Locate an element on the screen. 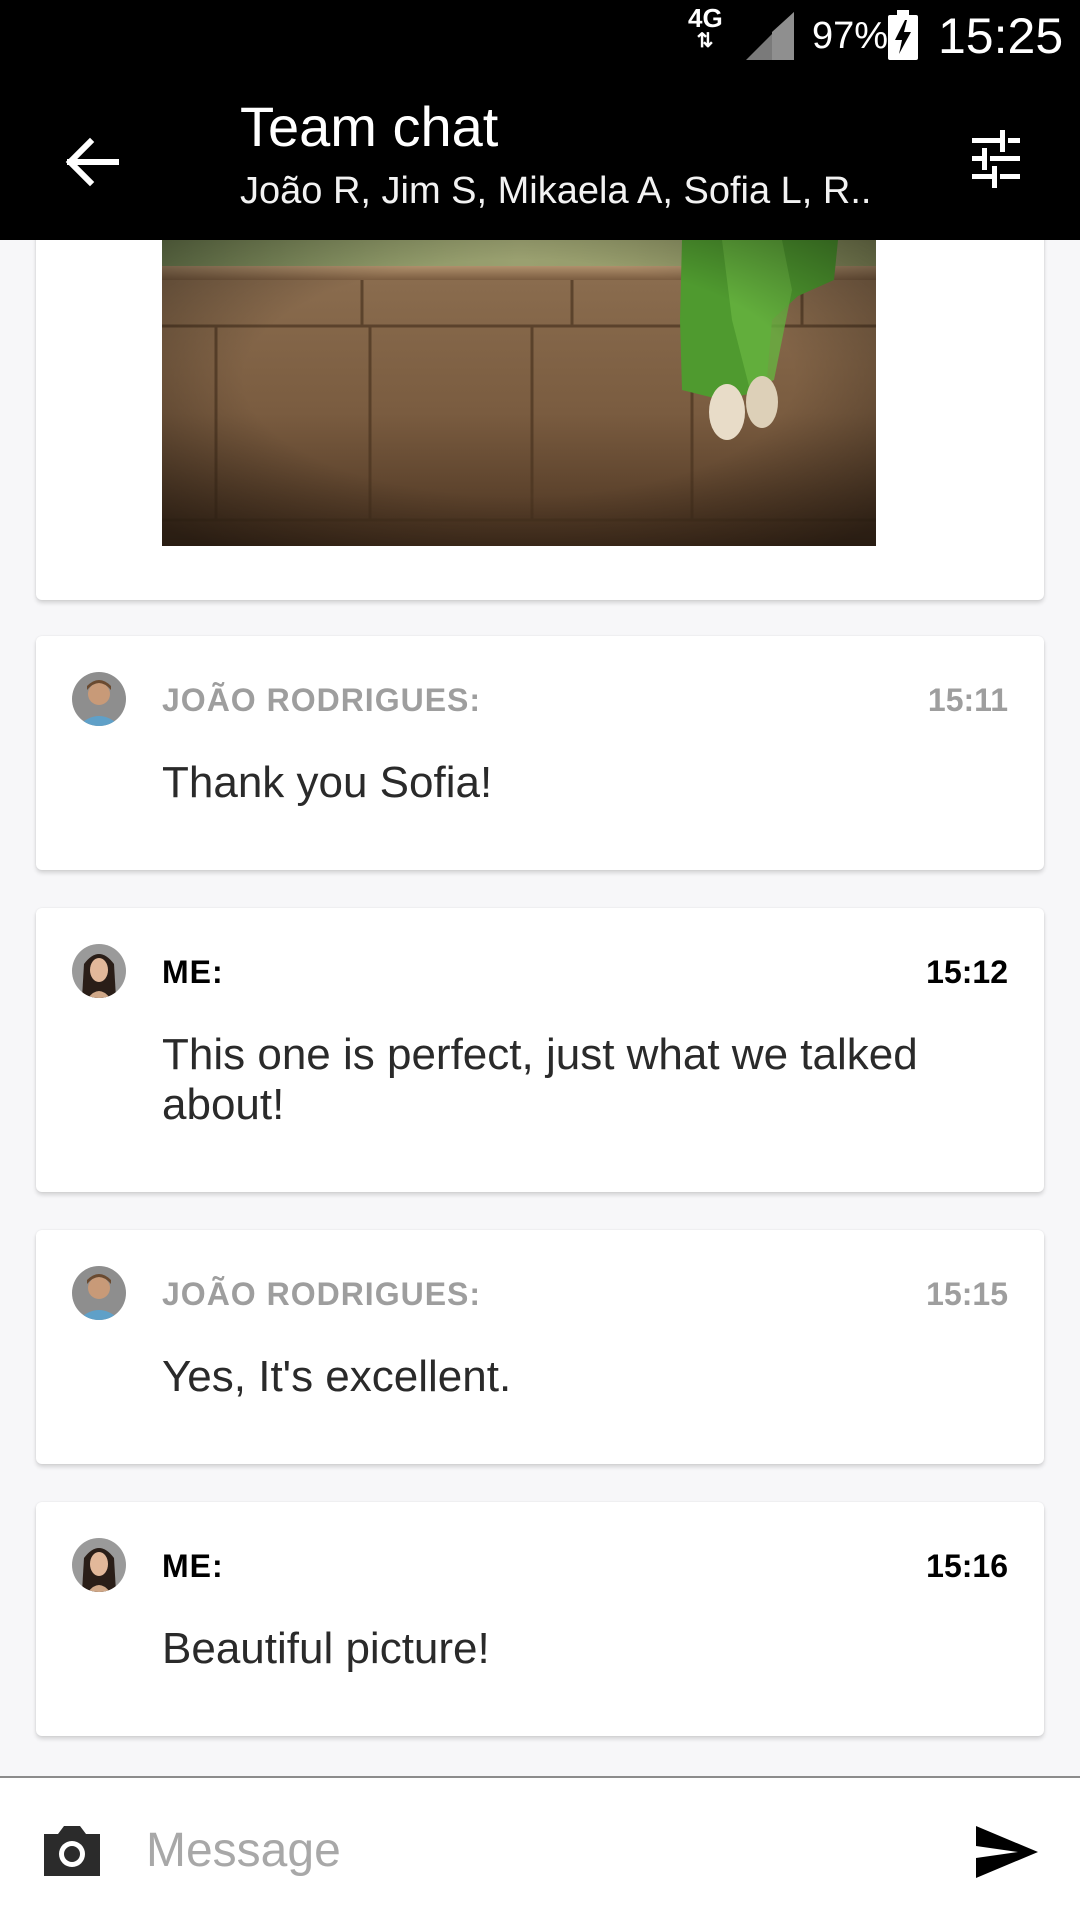  message-time: 15:15 is located at coordinates (967, 1294).